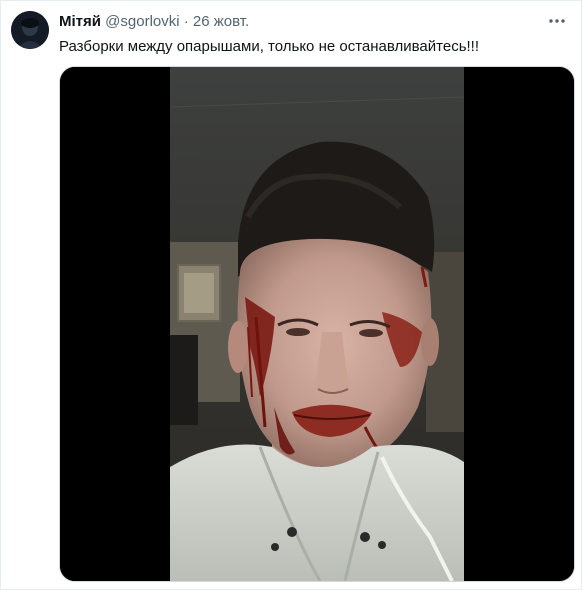 This screenshot has width=582, height=590. Describe the element at coordinates (80, 21) in the screenshot. I see `author-display-name: Мітяй` at that location.